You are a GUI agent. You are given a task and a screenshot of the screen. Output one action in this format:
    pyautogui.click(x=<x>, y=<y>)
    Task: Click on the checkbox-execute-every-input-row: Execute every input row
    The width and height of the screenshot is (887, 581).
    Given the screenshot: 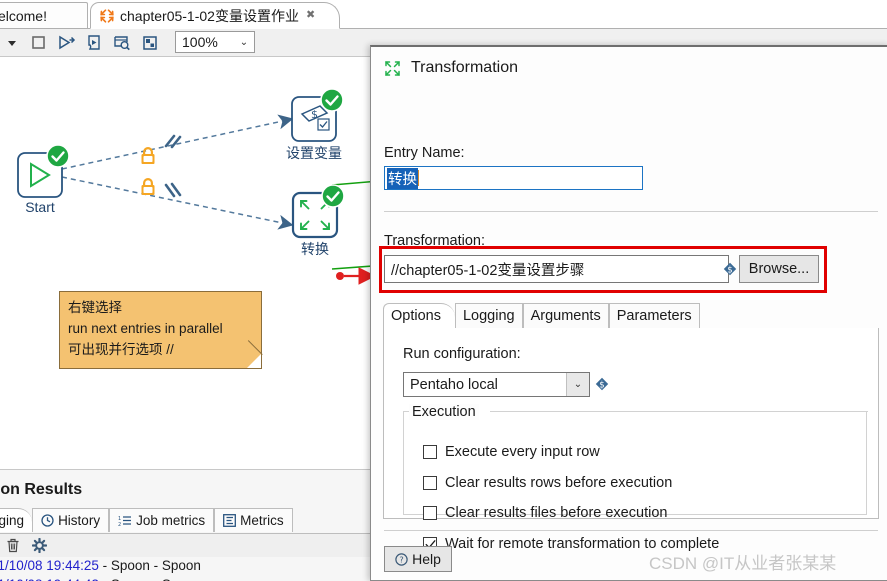 What is the action you would take?
    pyautogui.click(x=511, y=452)
    